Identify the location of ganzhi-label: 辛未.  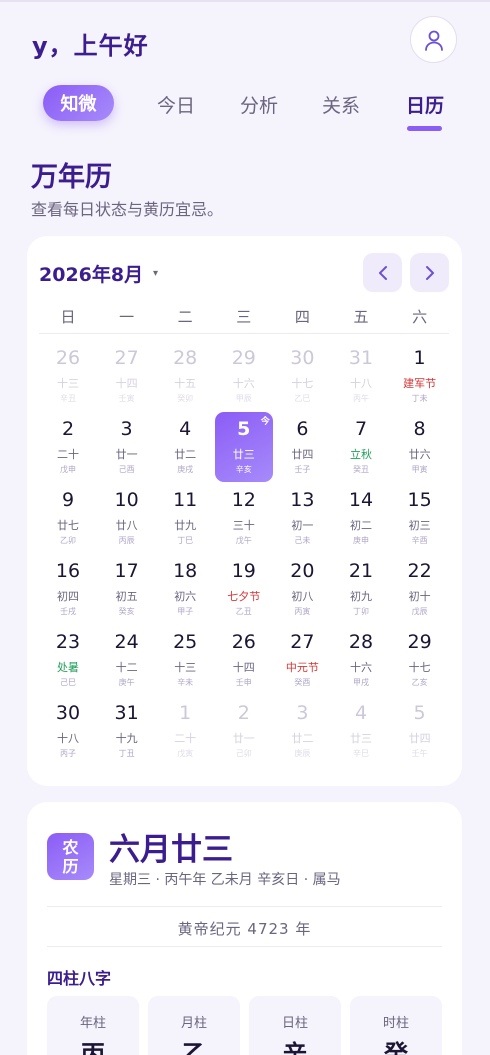
(185, 682).